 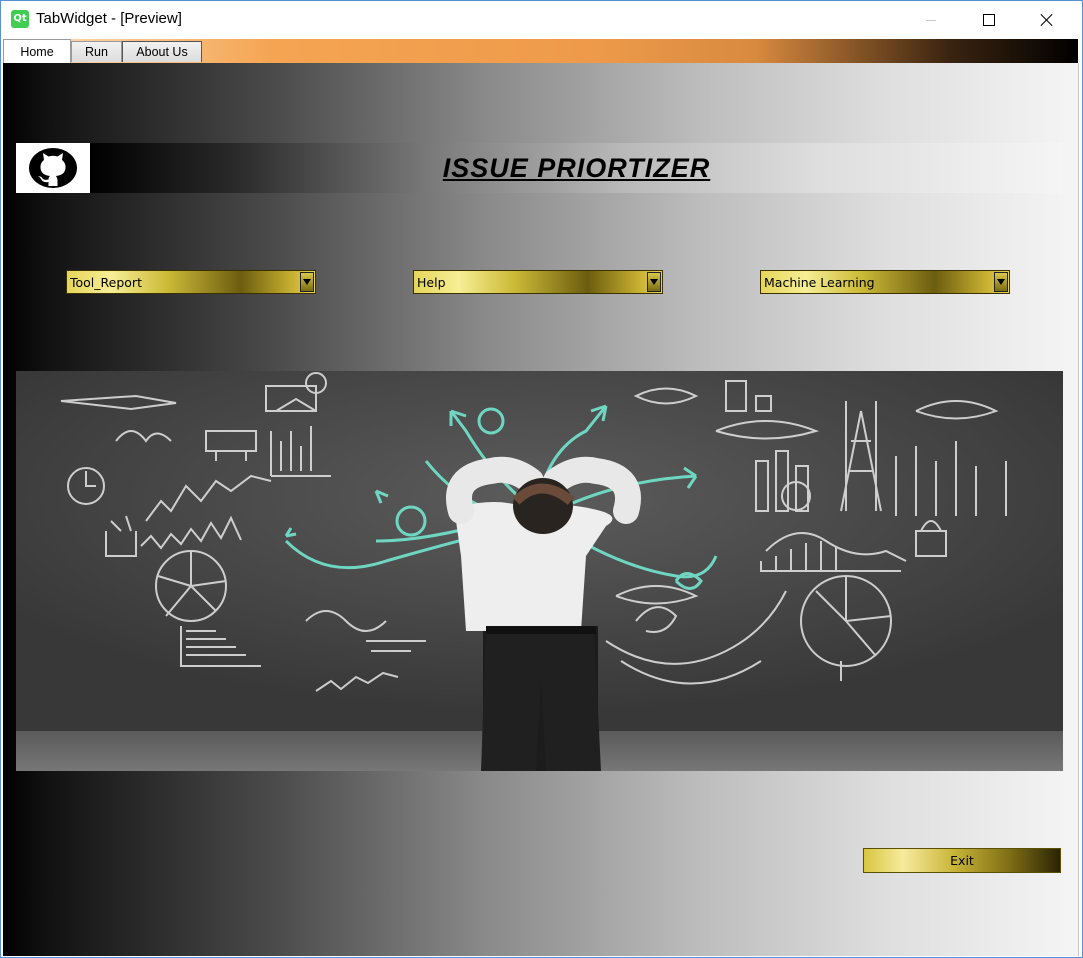 I want to click on qt-logo-icon: Qt, so click(x=20, y=19).